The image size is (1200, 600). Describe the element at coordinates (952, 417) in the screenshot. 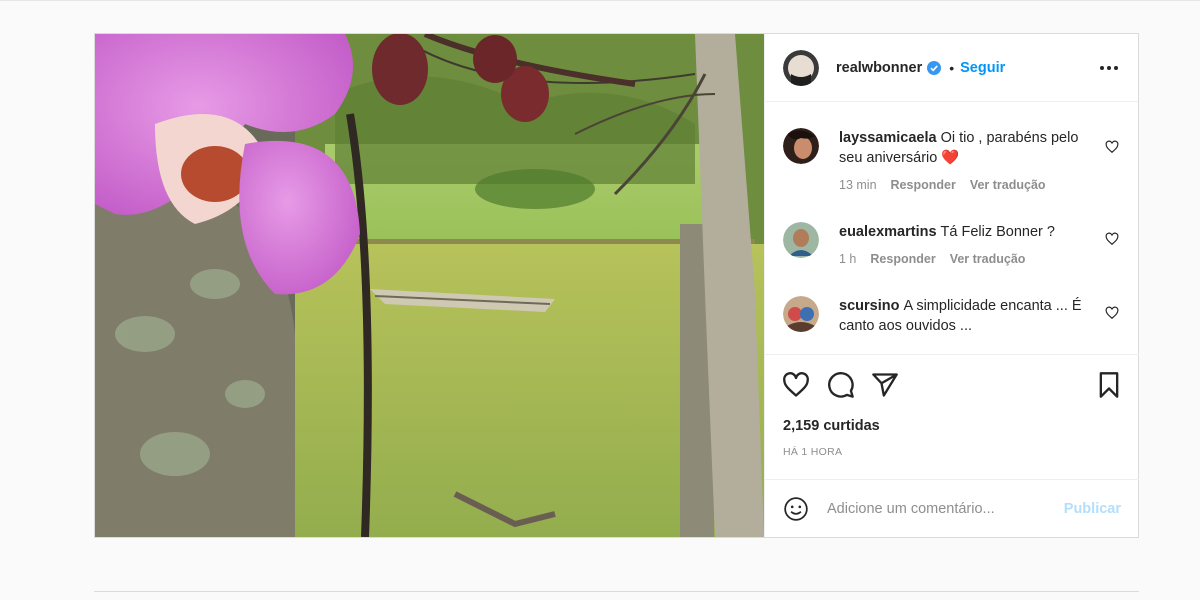

I see `post-actions: 2,159 curtidas HÁ 1 HORA` at that location.